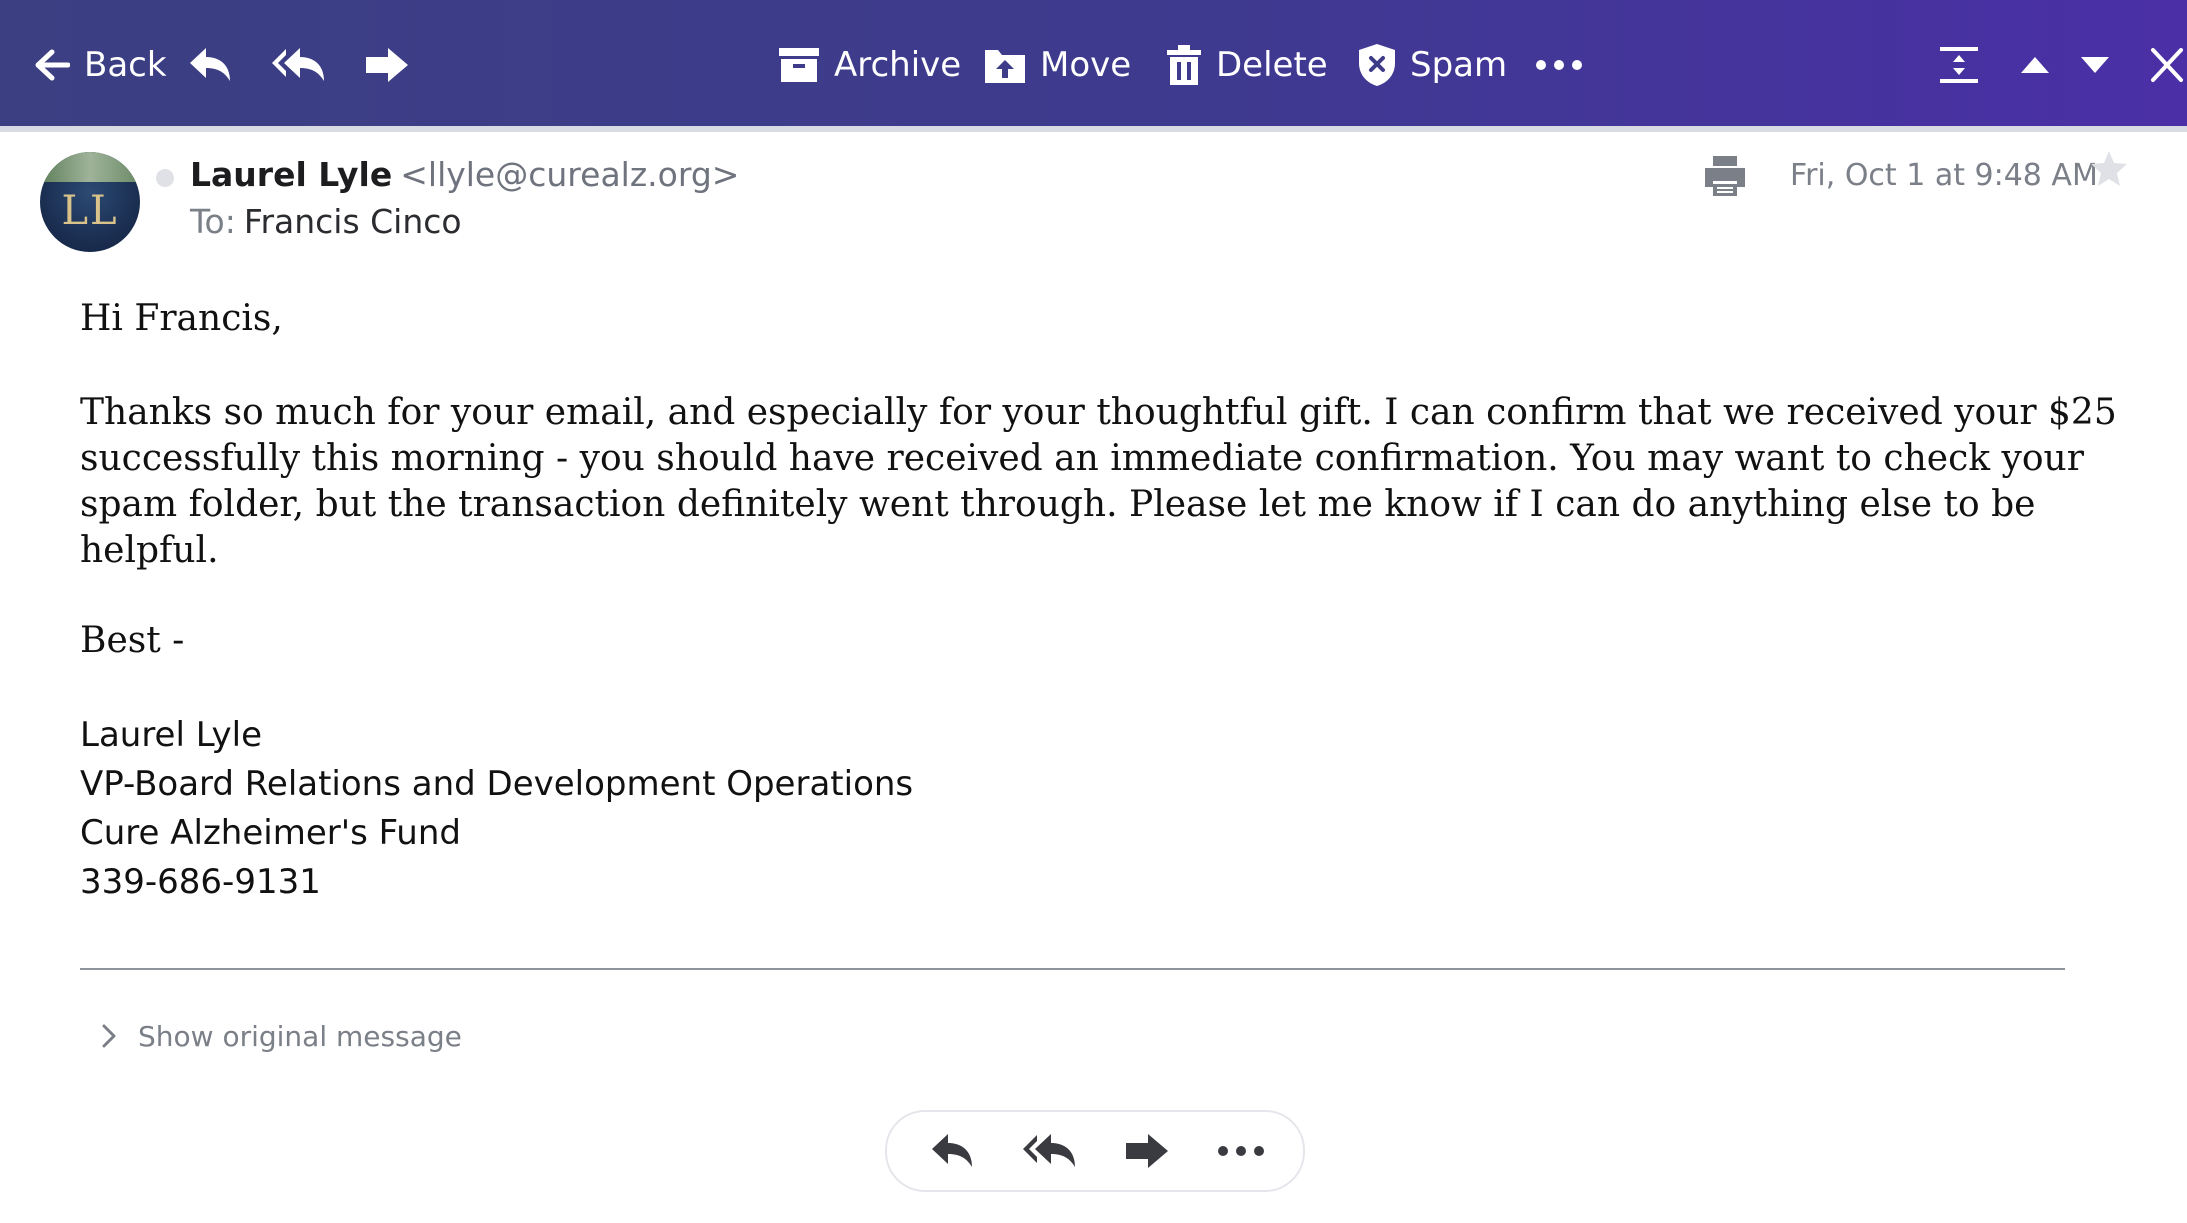  I want to click on close-button, so click(2167, 65).